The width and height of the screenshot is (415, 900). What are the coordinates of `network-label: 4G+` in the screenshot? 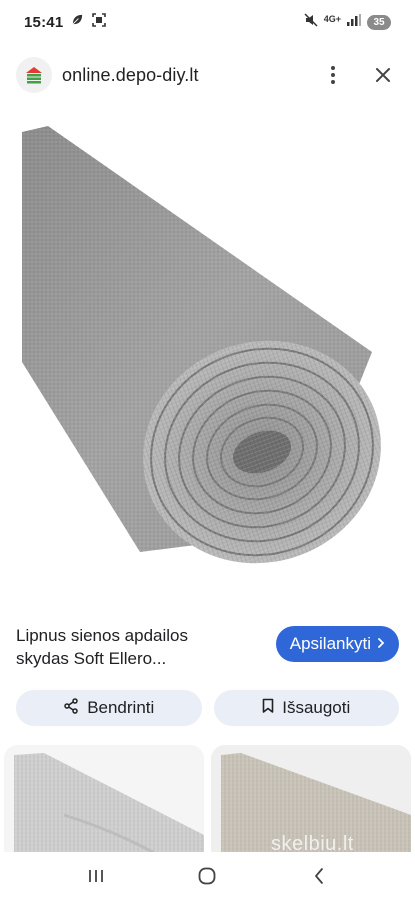 It's located at (332, 19).